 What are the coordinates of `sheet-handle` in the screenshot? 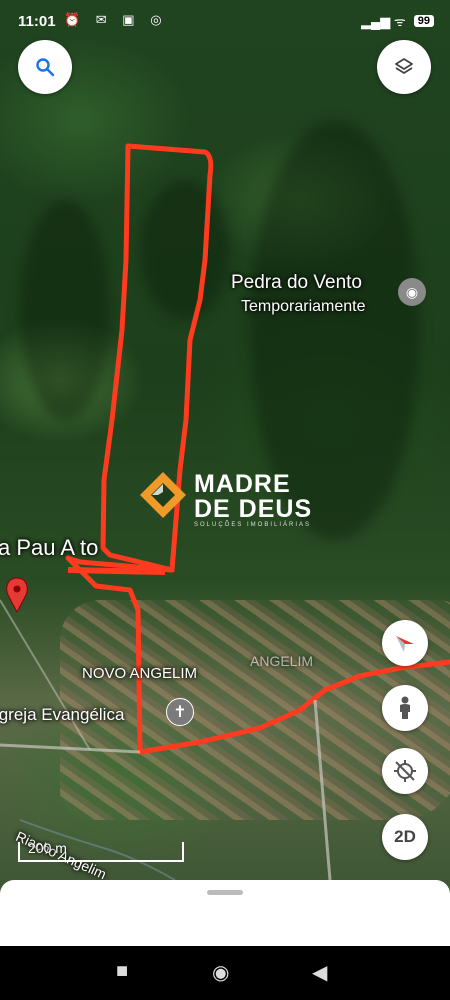 It's located at (225, 892).